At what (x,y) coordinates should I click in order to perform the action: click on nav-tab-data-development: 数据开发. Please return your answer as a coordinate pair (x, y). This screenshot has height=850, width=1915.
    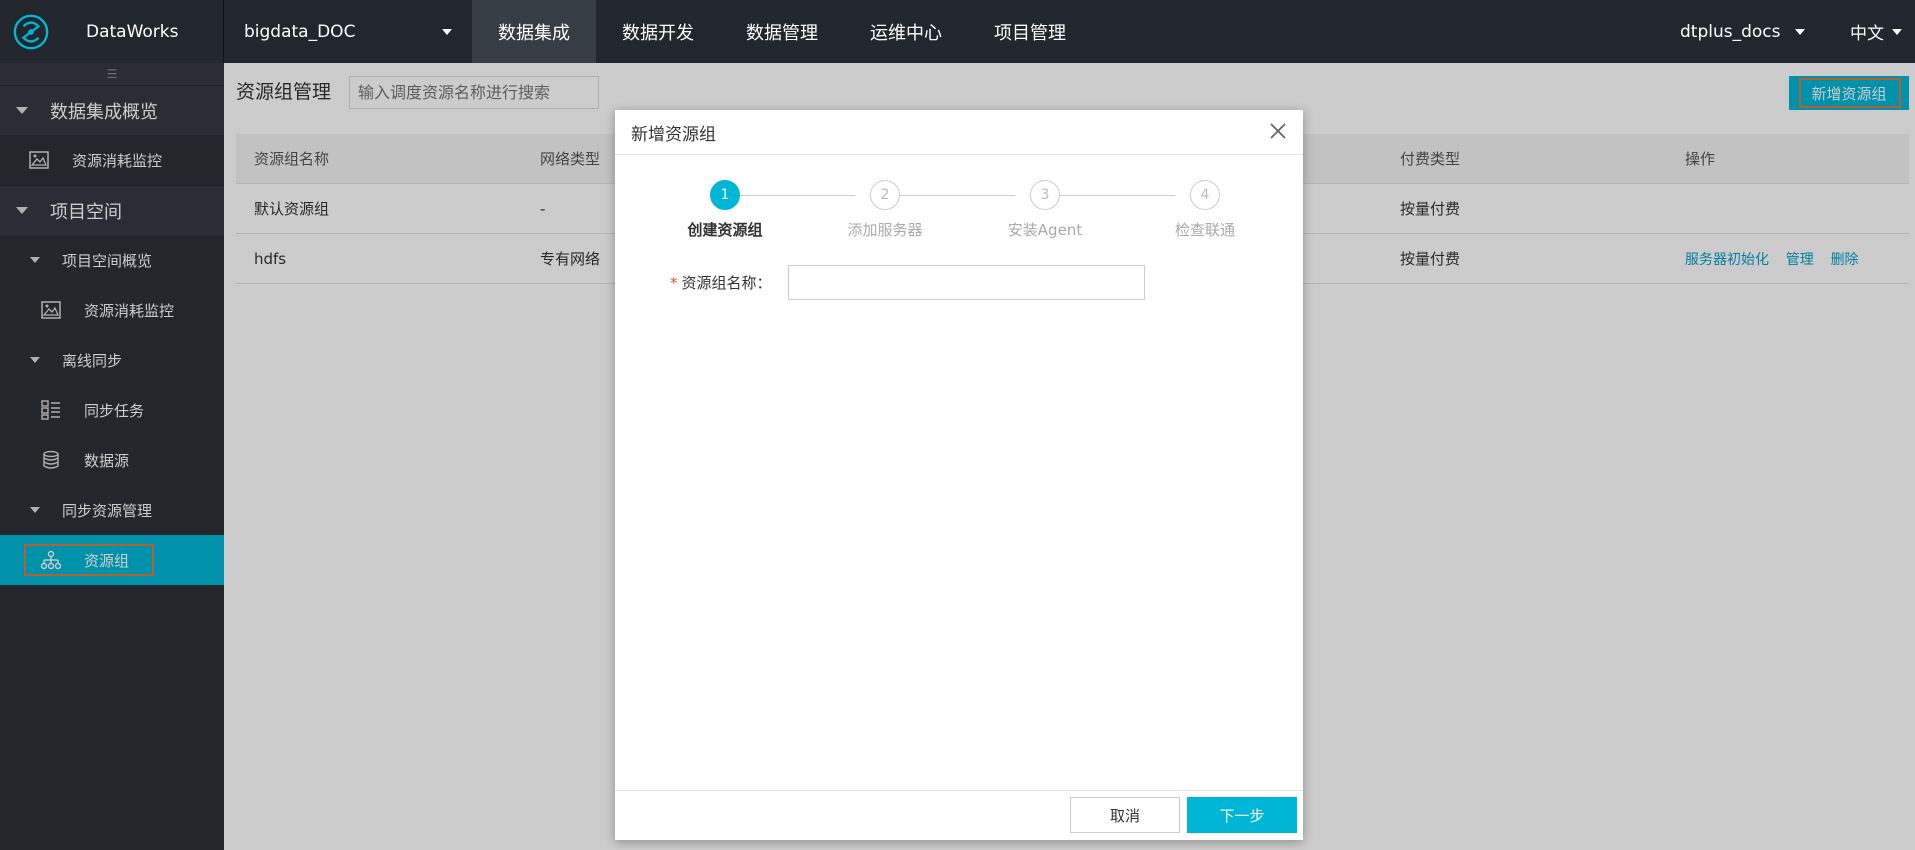
    Looking at the image, I should click on (658, 31).